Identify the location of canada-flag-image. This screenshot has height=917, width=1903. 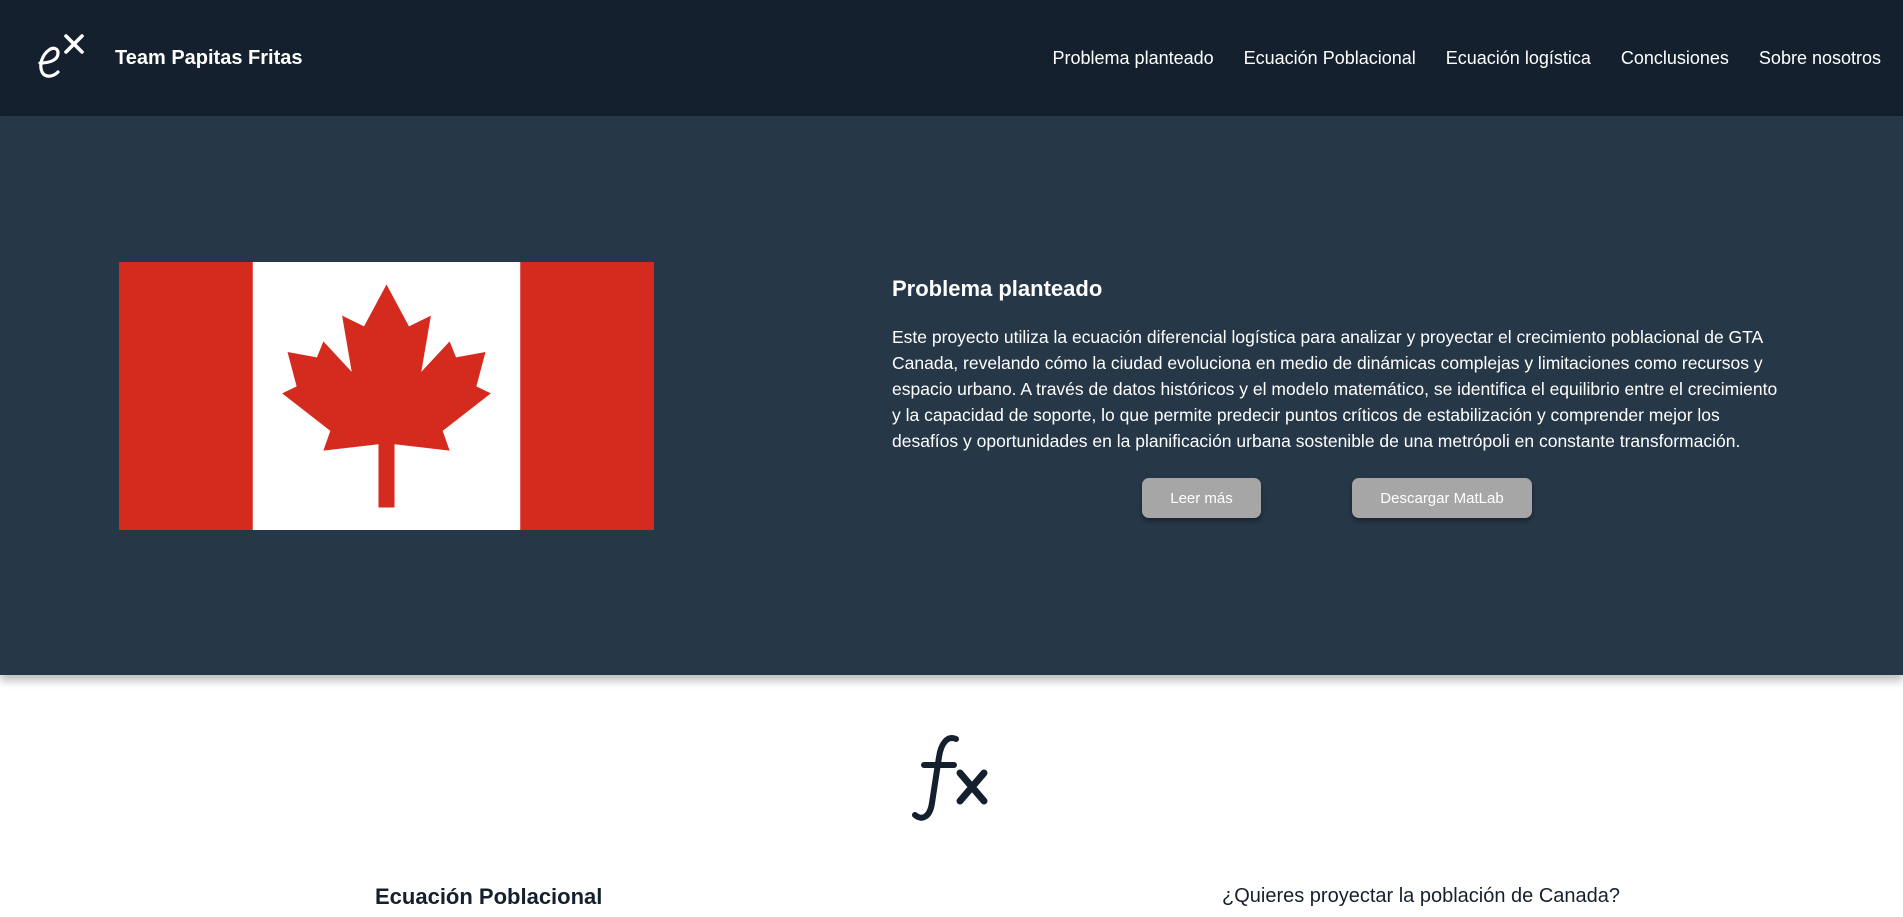
(386, 396).